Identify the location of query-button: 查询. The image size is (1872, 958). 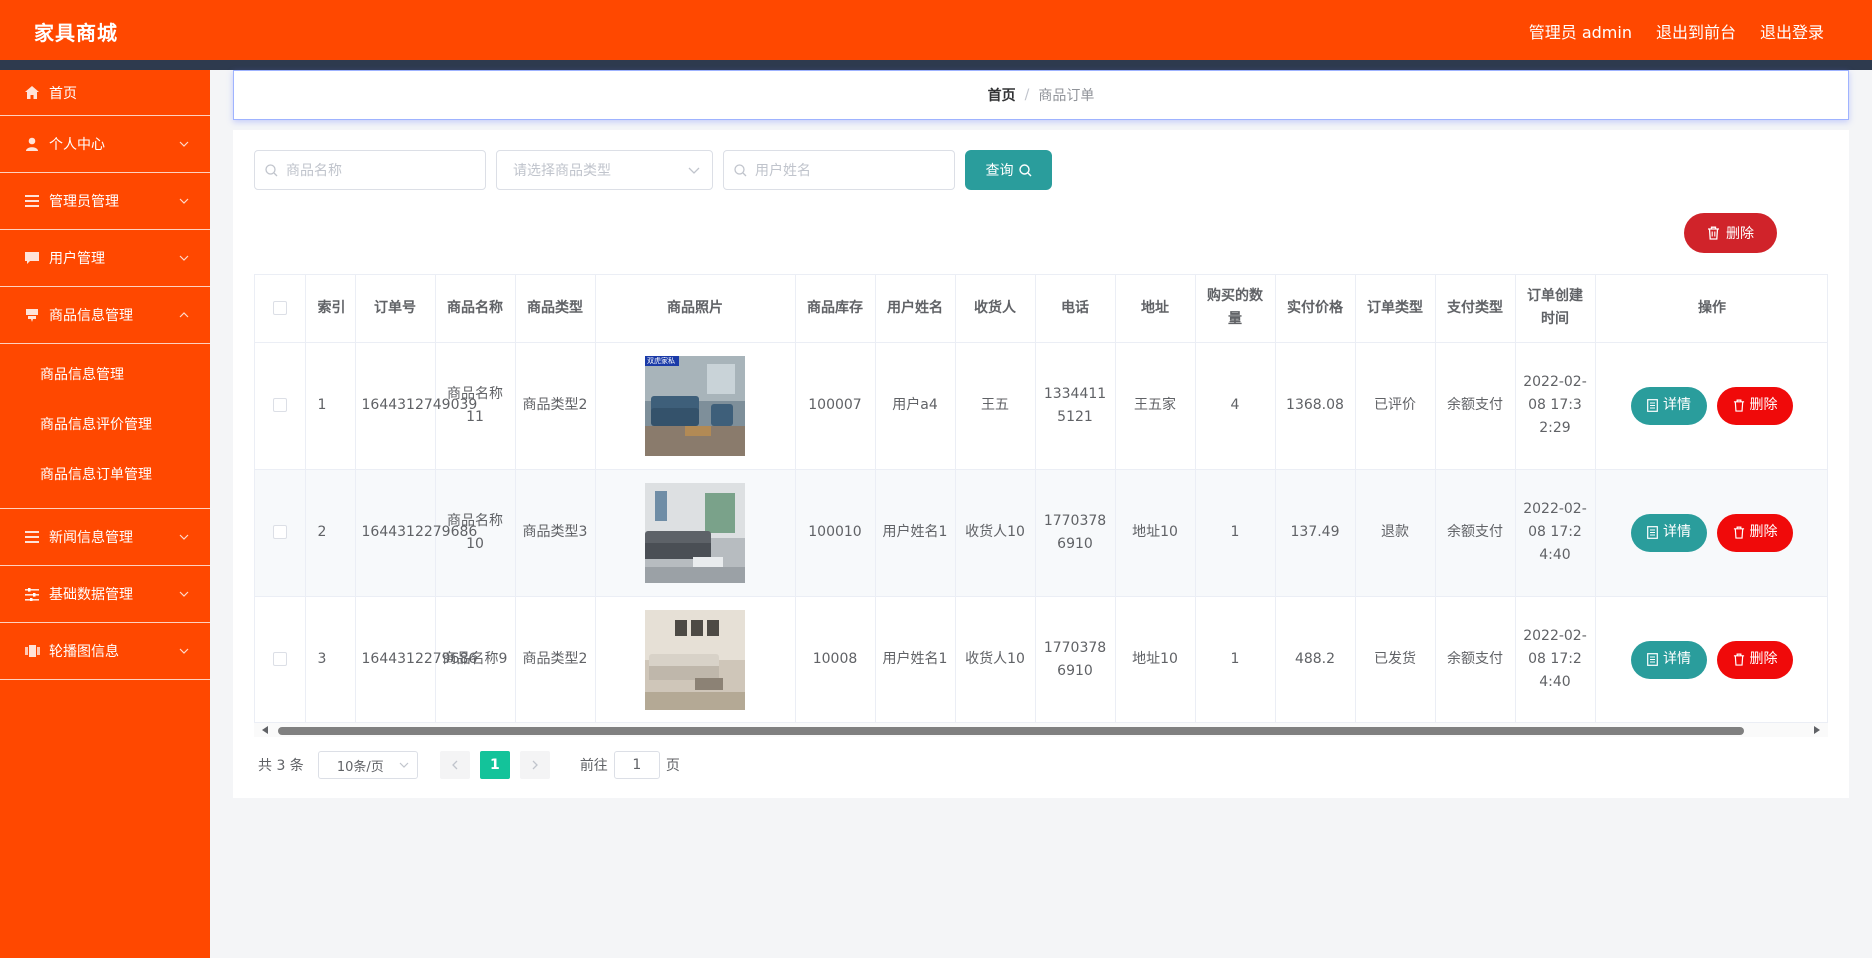
(1008, 170).